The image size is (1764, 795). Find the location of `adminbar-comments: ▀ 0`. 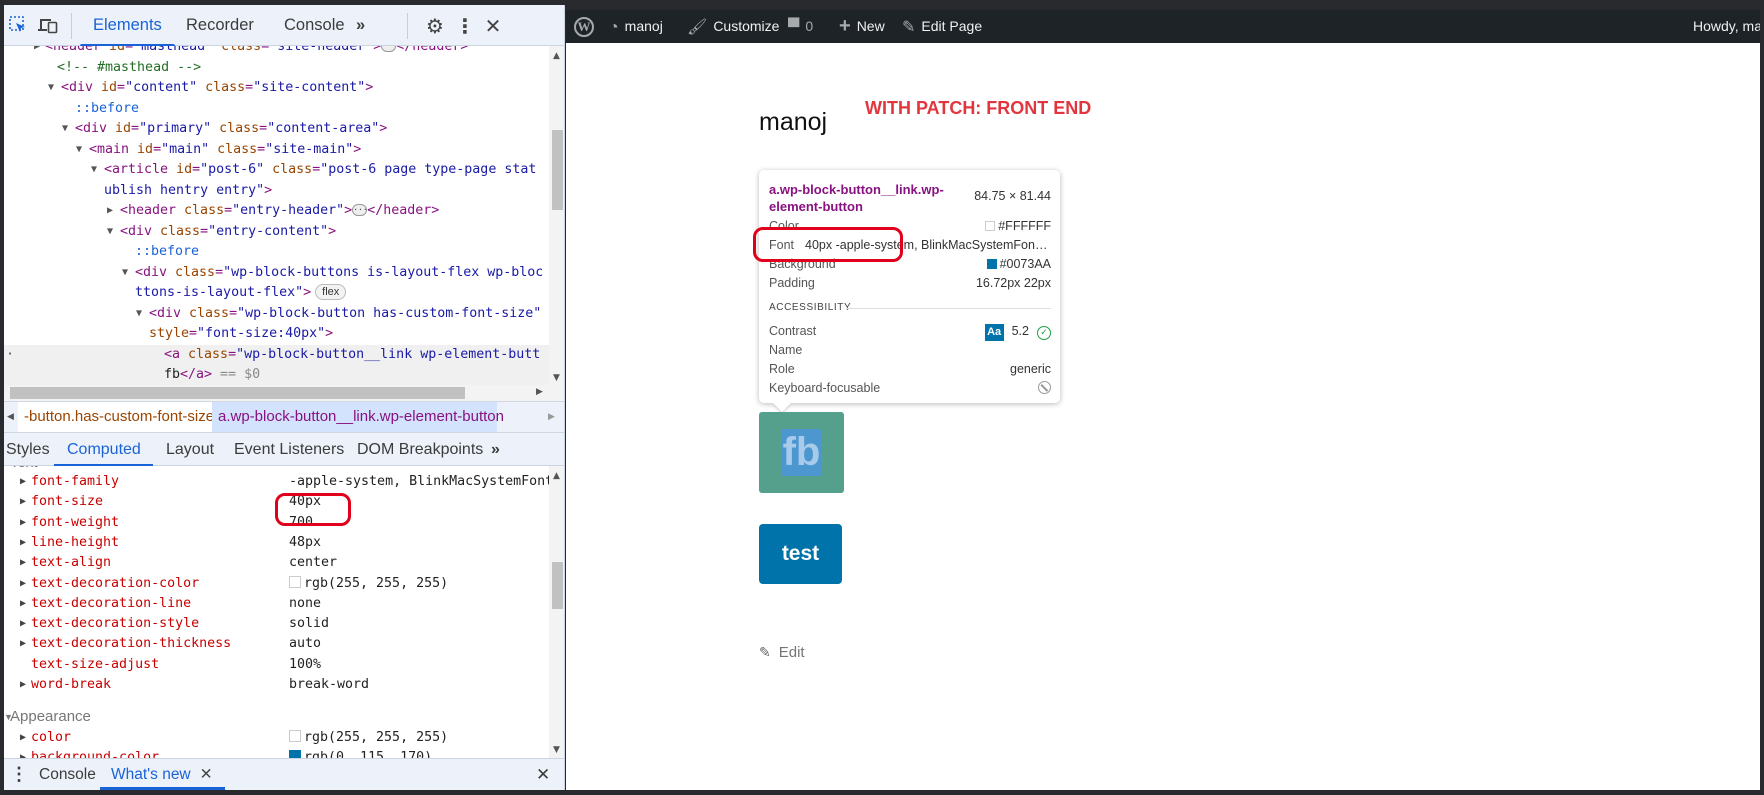

adminbar-comments: ▀ 0 is located at coordinates (800, 26).